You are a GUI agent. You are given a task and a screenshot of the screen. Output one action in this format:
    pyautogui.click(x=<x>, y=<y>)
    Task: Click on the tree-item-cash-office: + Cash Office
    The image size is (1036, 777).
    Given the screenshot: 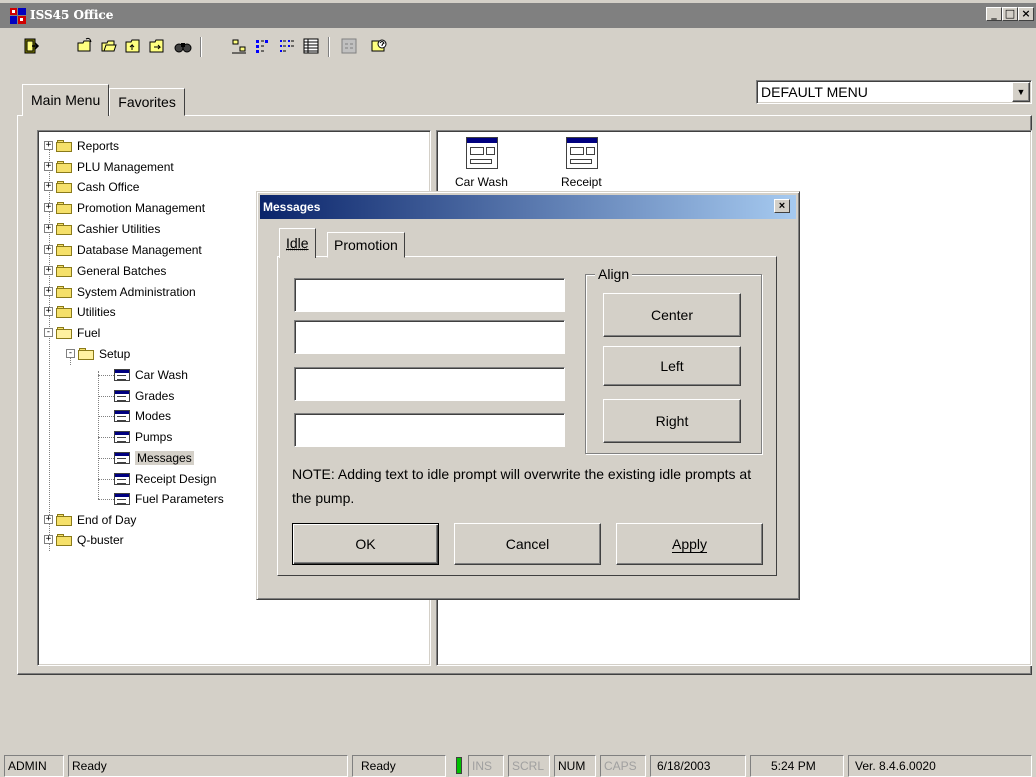 What is the action you would take?
    pyautogui.click(x=91, y=186)
    